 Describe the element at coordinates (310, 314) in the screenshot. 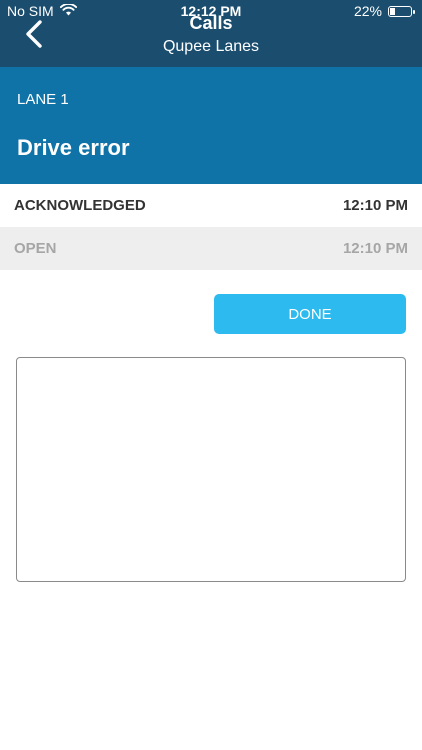

I see `done-button: DONE` at that location.